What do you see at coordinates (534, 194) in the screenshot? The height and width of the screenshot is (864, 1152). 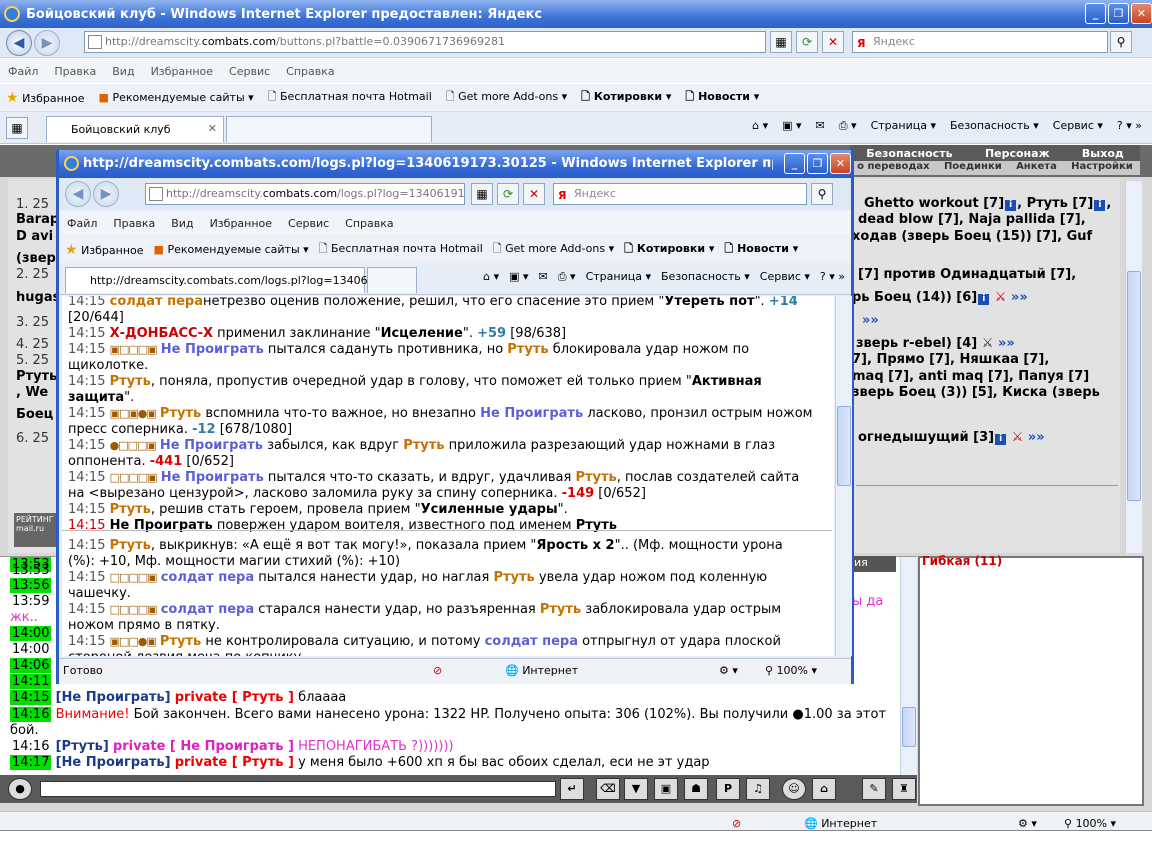 I see `stop-icon: ✕` at bounding box center [534, 194].